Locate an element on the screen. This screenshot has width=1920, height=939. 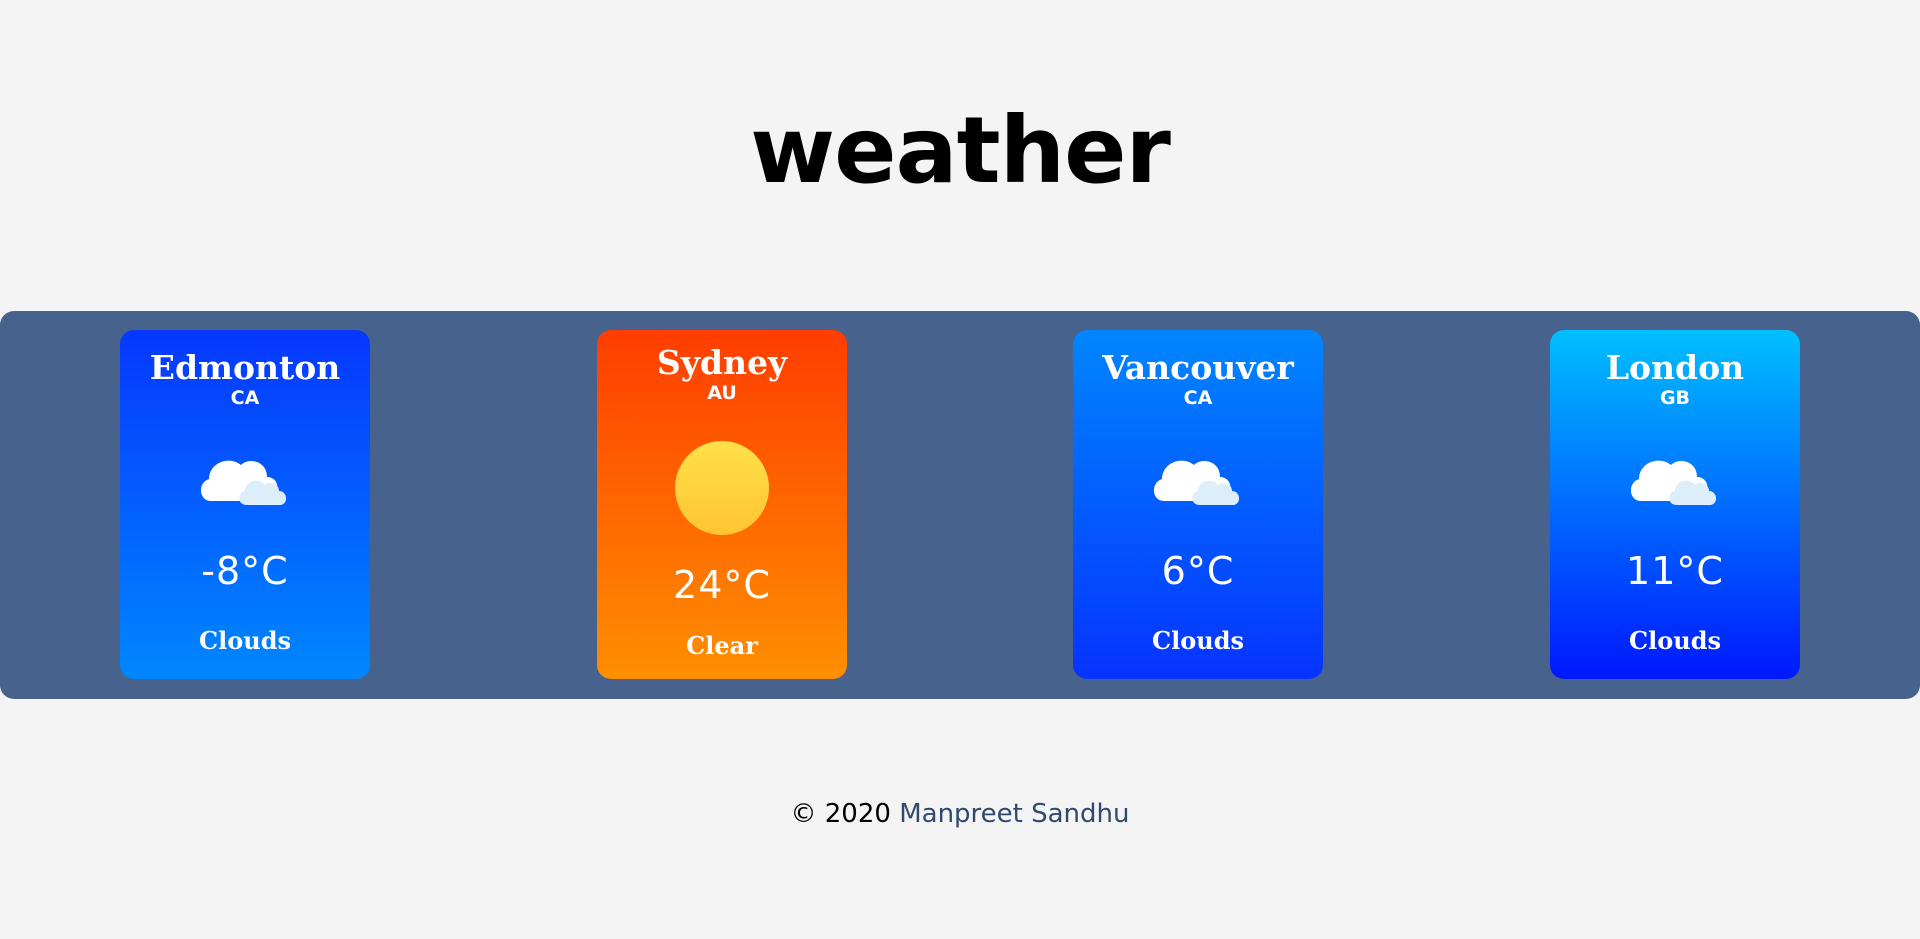
weather-card-sydney: Sydney AU 24°C Clear is located at coordinates (722, 504).